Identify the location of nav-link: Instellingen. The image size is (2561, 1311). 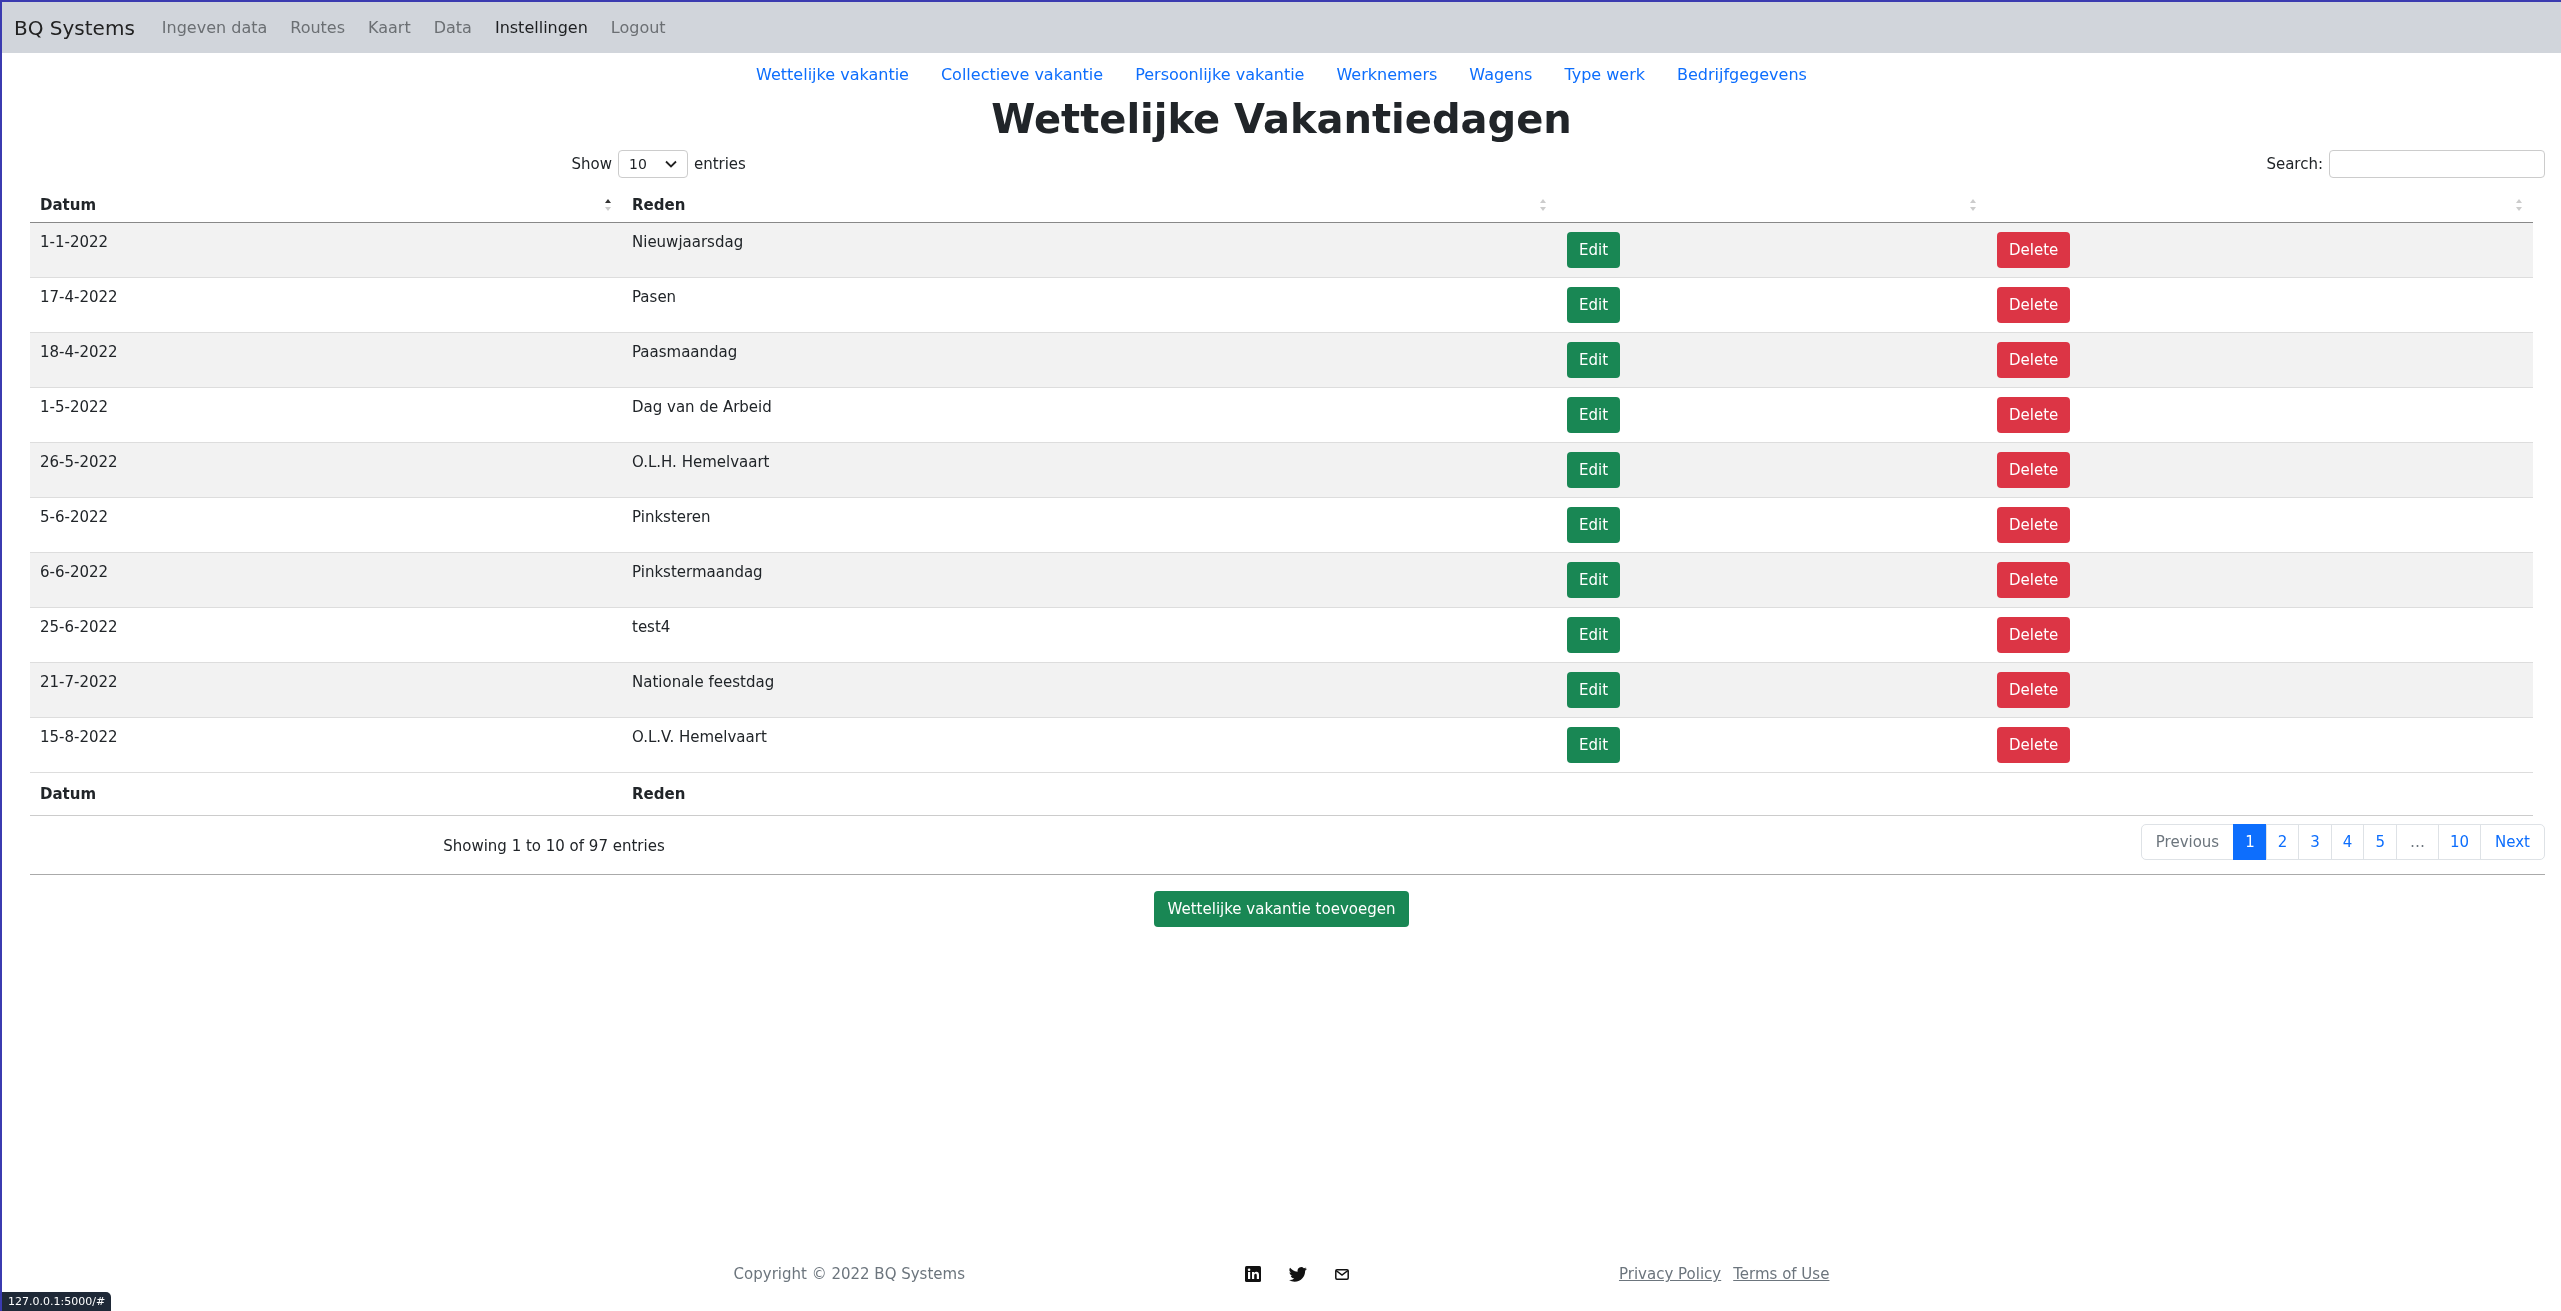
(541, 27).